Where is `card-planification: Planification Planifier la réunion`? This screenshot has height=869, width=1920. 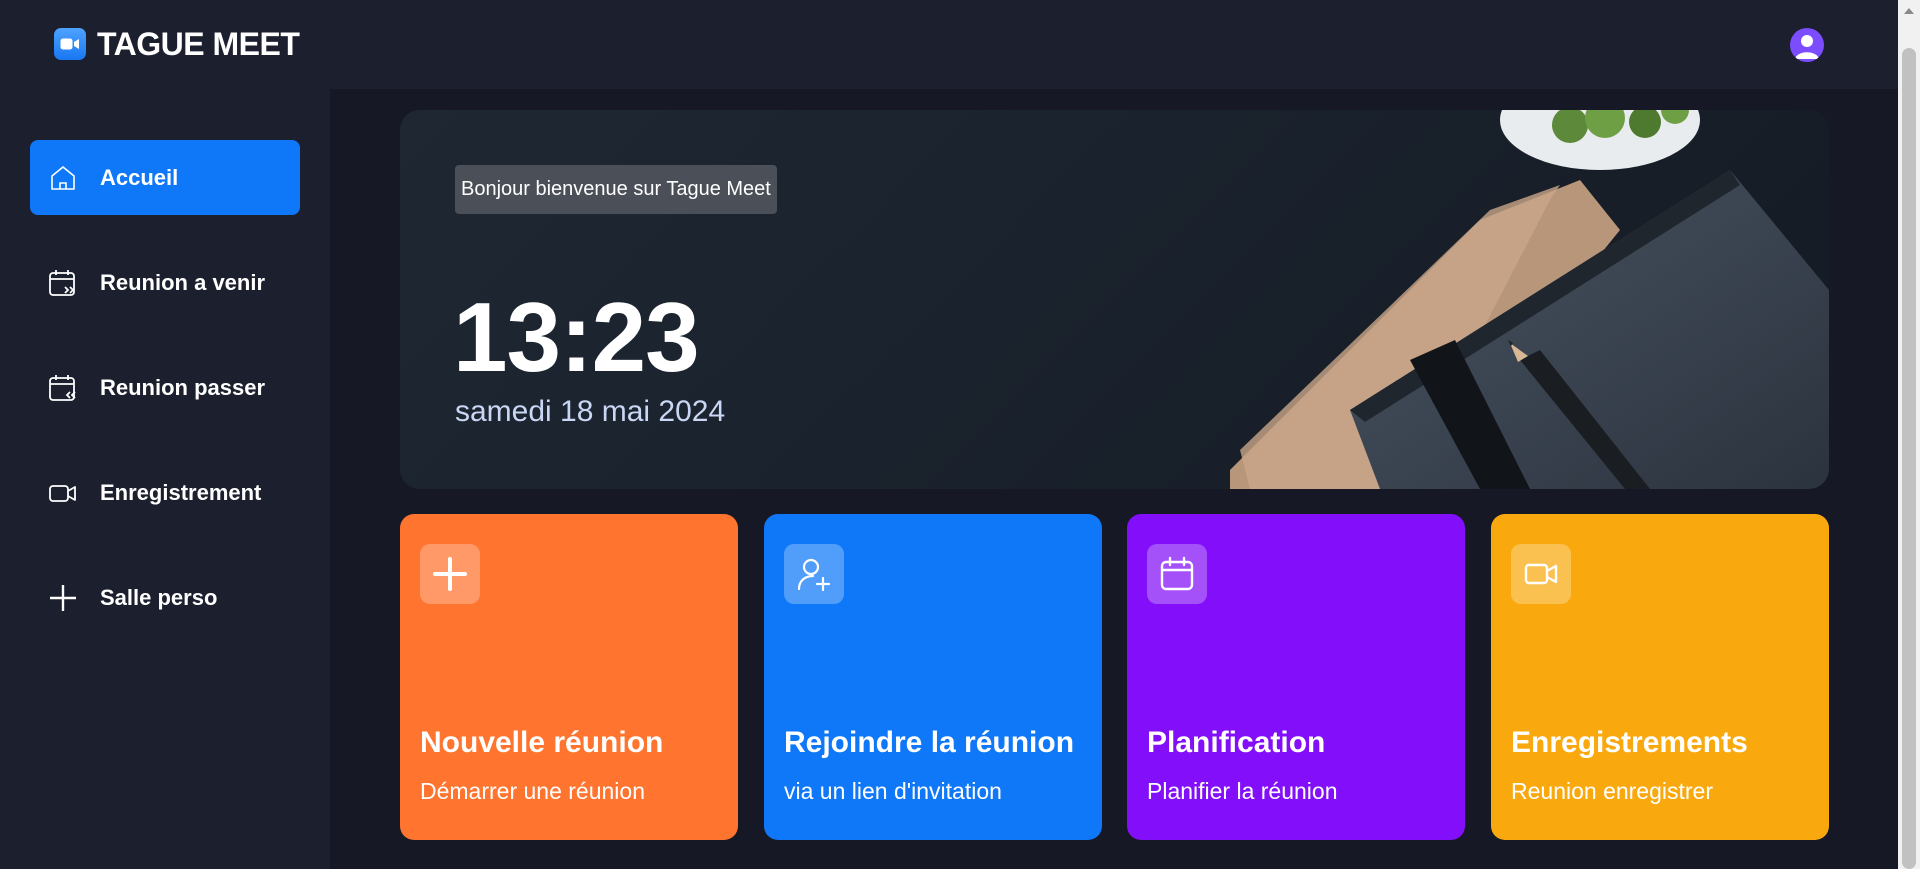 card-planification: Planification Planifier la réunion is located at coordinates (1296, 677).